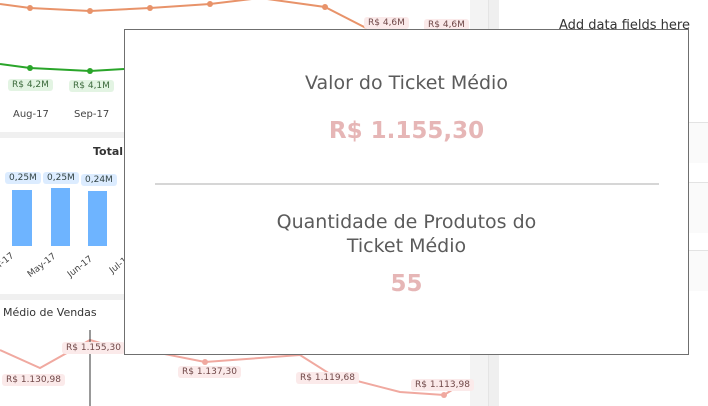 The width and height of the screenshot is (708, 406). I want to click on top-green-line, so click(62, 68).